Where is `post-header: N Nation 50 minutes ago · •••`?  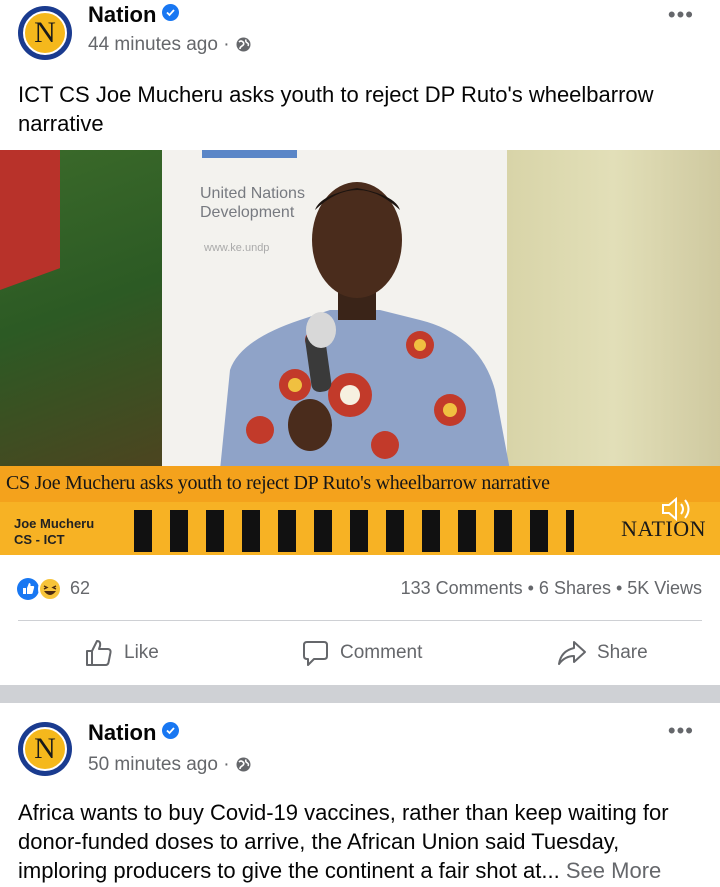
post-header: N Nation 50 minutes ago · ••• is located at coordinates (360, 751).